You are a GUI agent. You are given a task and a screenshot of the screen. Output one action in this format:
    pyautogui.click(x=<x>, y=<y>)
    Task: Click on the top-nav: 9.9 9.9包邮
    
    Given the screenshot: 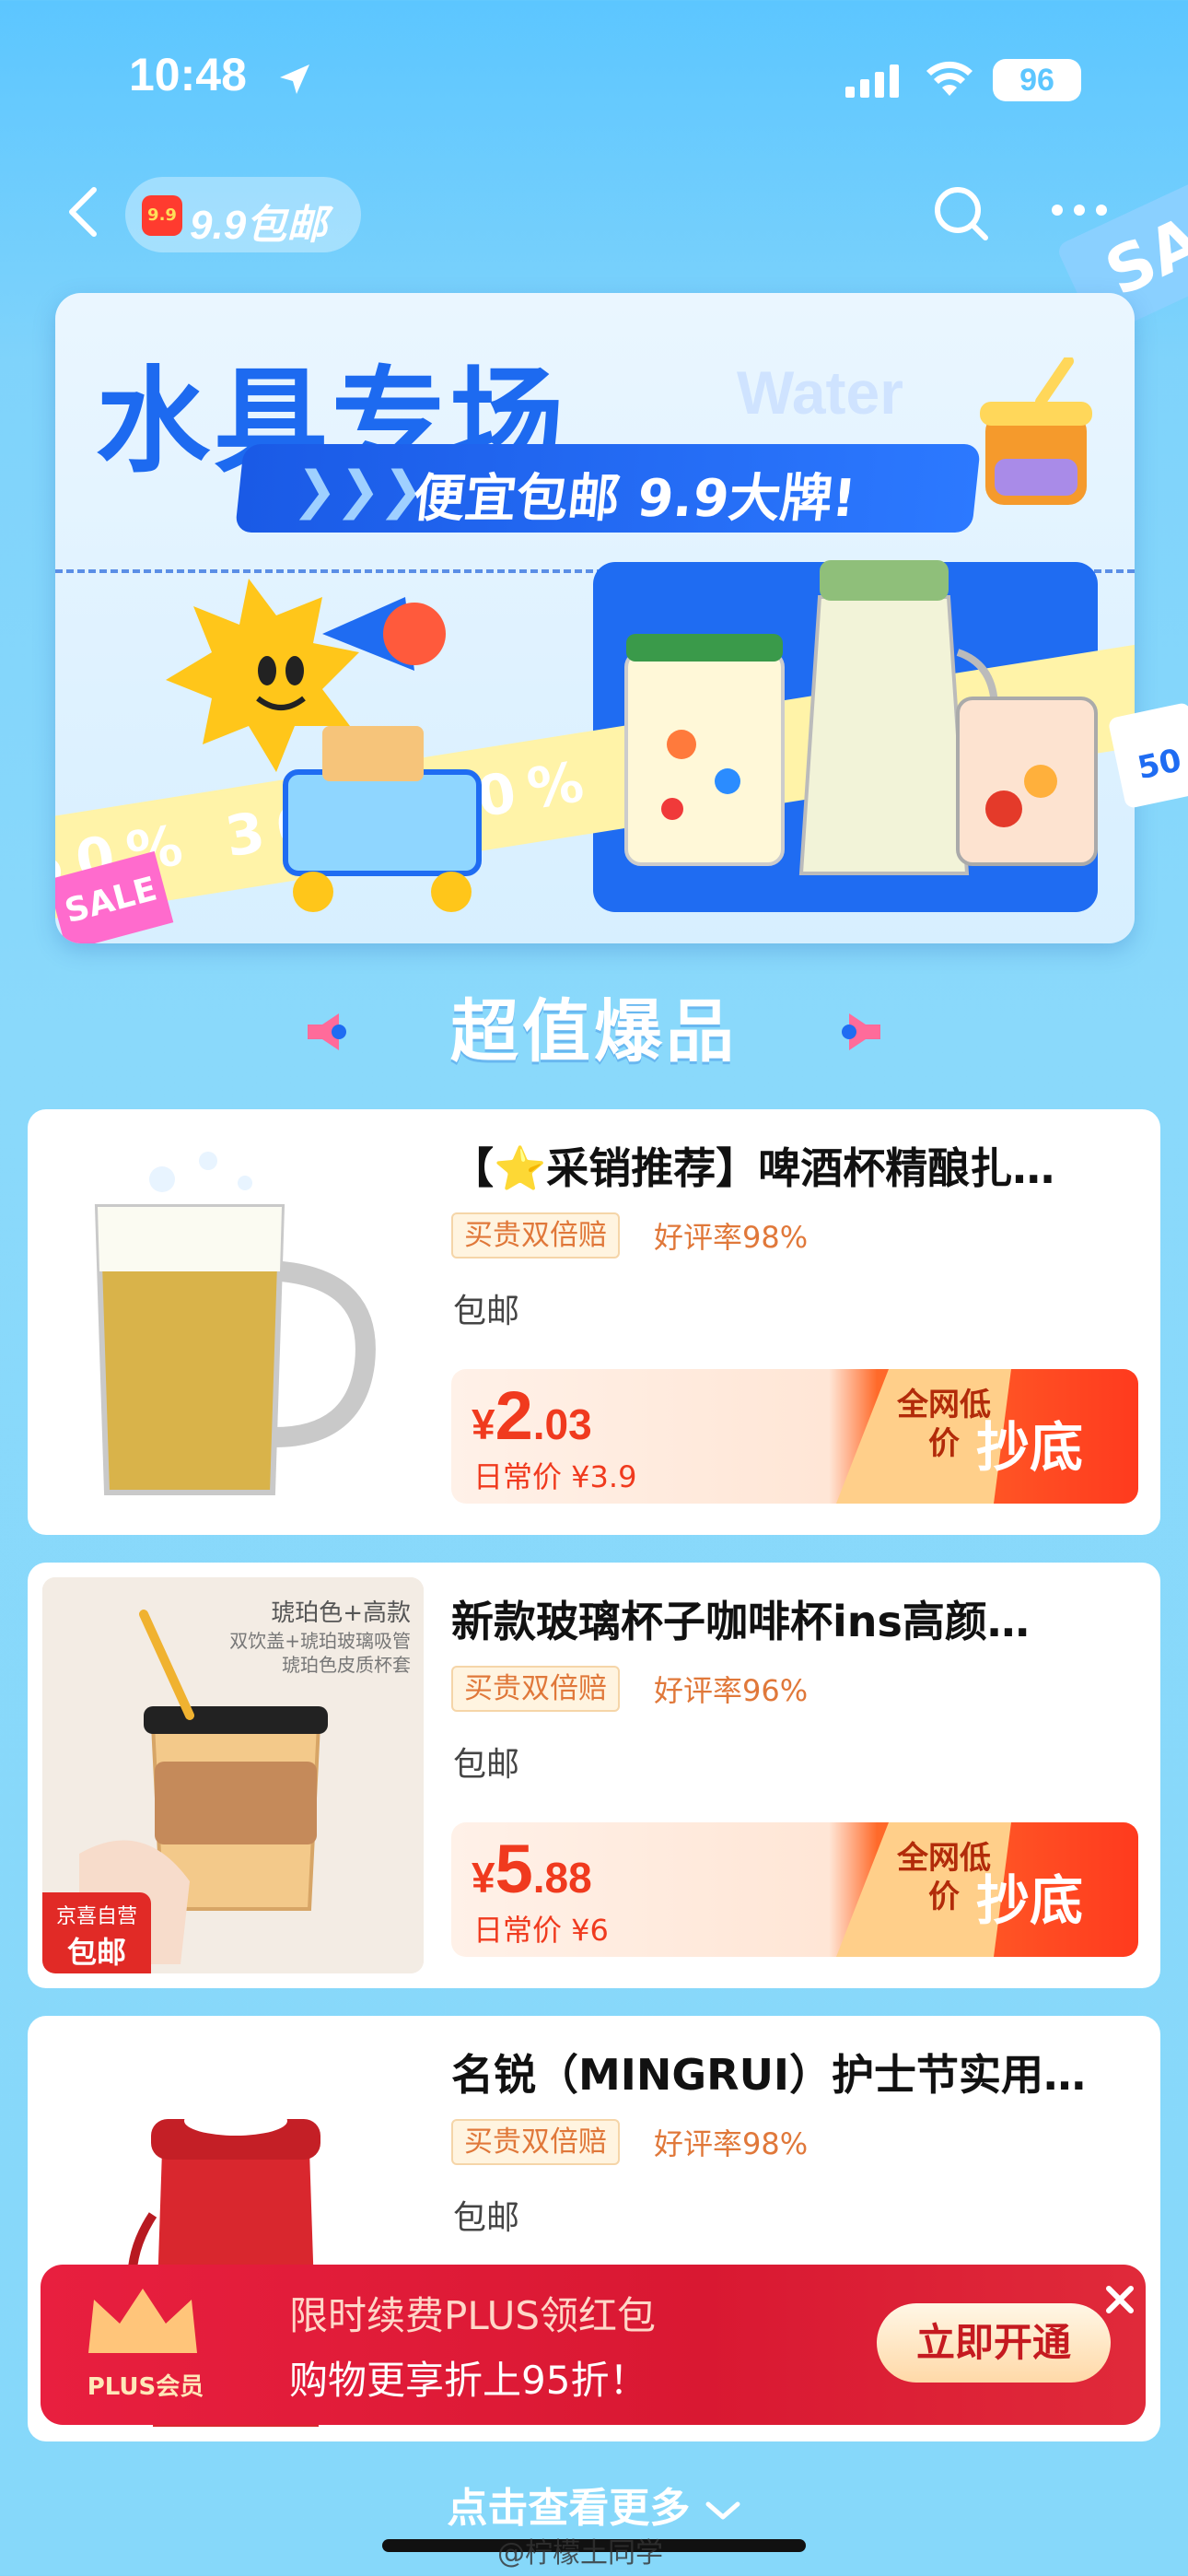 What is the action you would take?
    pyautogui.click(x=594, y=212)
    